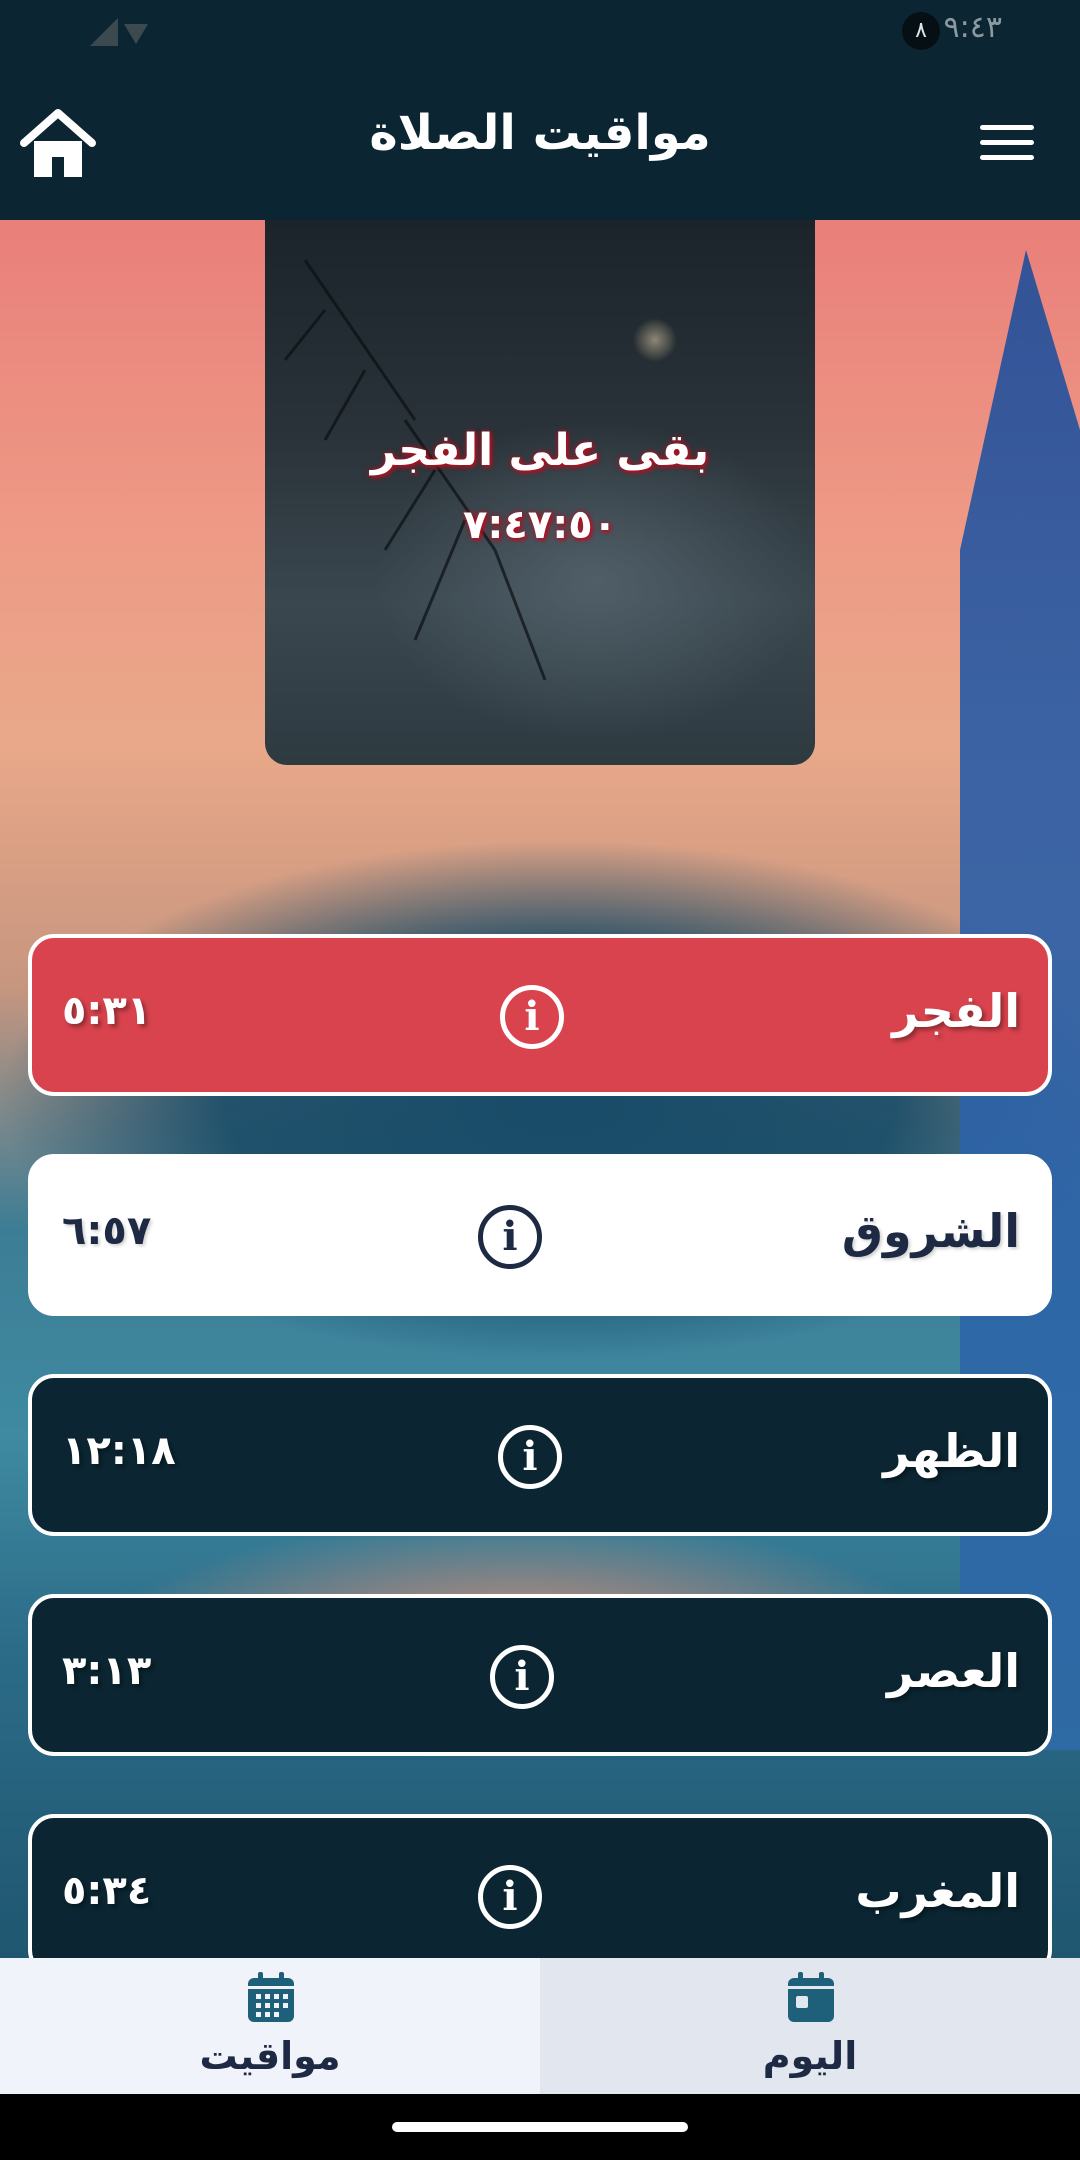  I want to click on notification-badge: ٨, so click(921, 31).